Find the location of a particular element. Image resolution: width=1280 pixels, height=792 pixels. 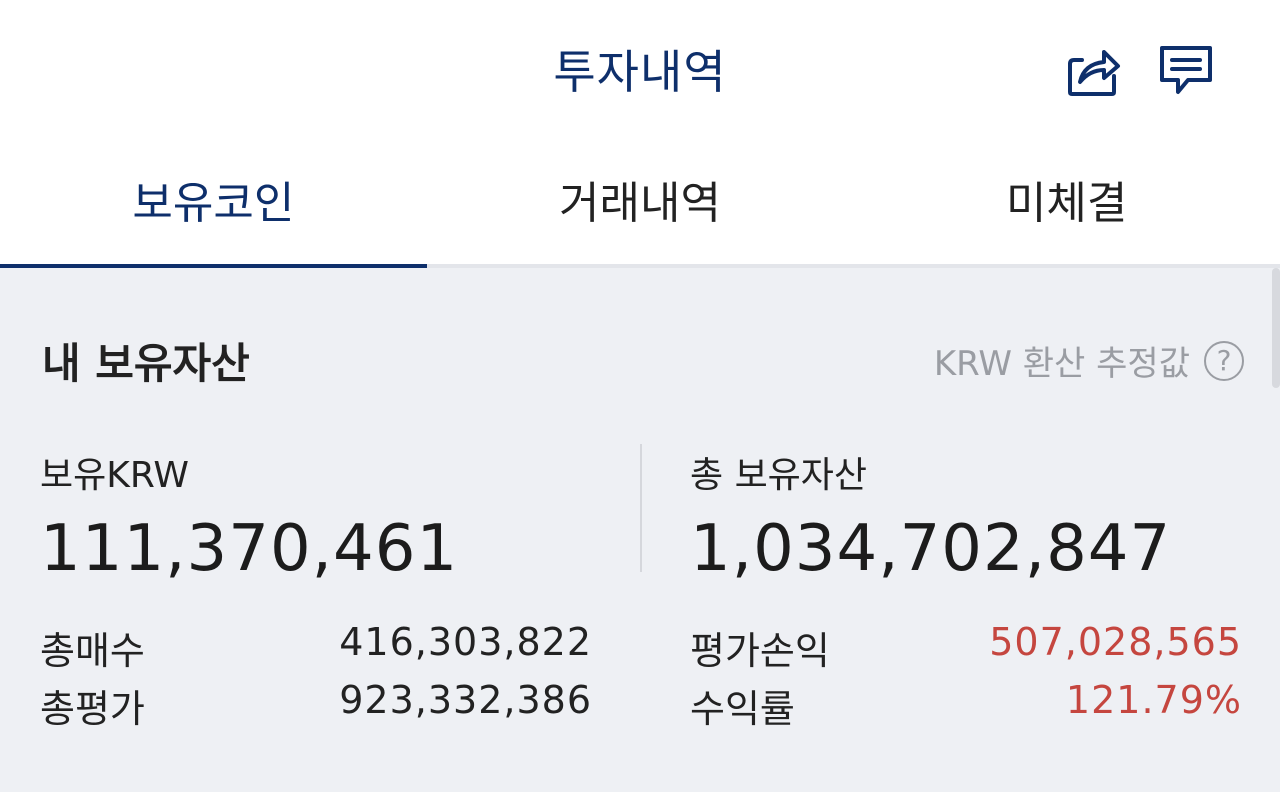

pnl-value: 507,028,565 is located at coordinates (1115, 642).